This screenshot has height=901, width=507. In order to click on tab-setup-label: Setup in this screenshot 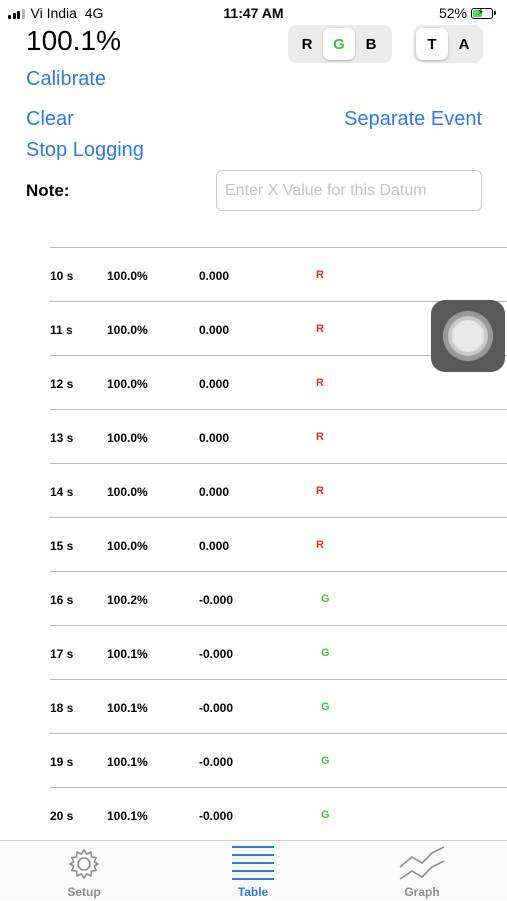, I will do `click(84, 892)`.